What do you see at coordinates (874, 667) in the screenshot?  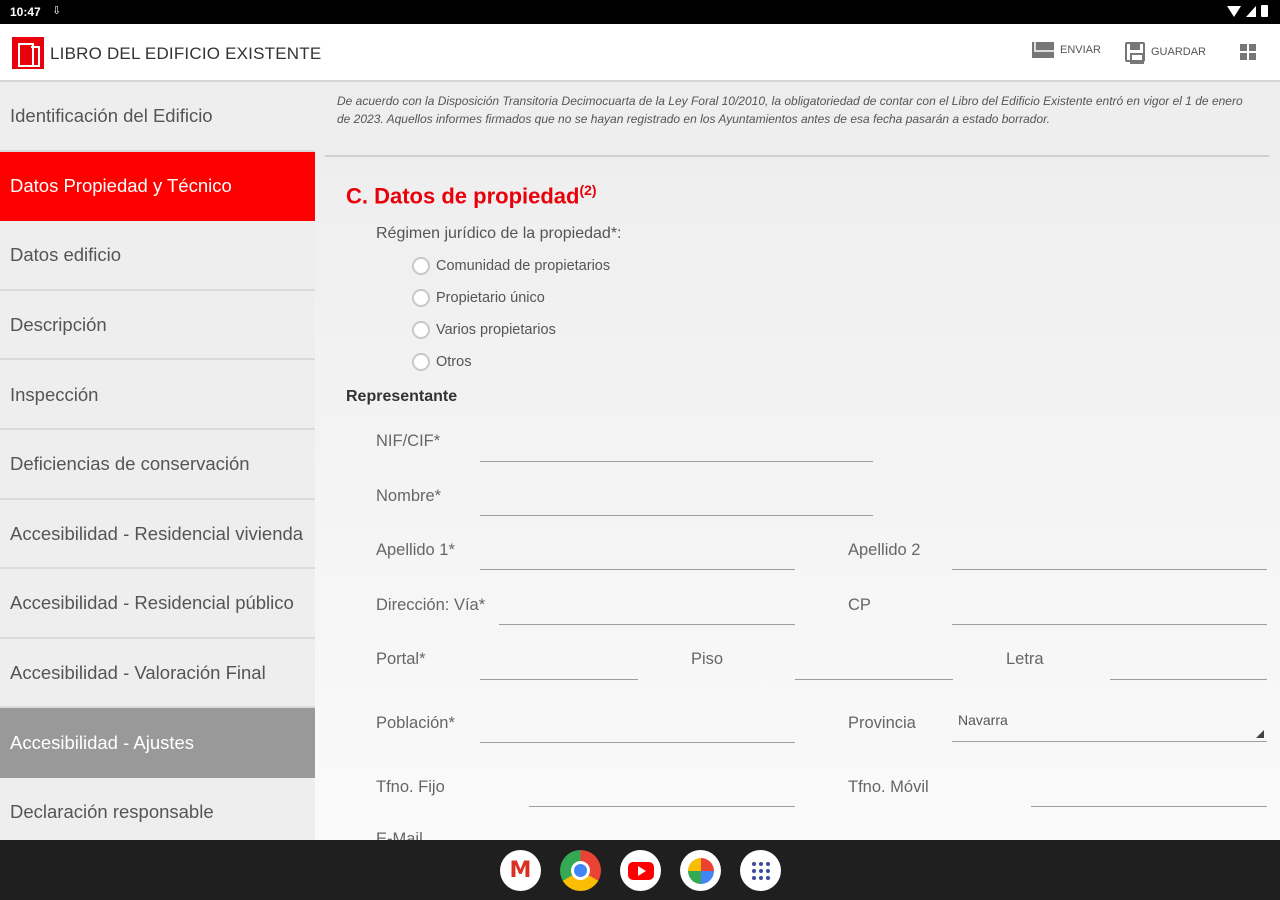 I see `piso-field` at bounding box center [874, 667].